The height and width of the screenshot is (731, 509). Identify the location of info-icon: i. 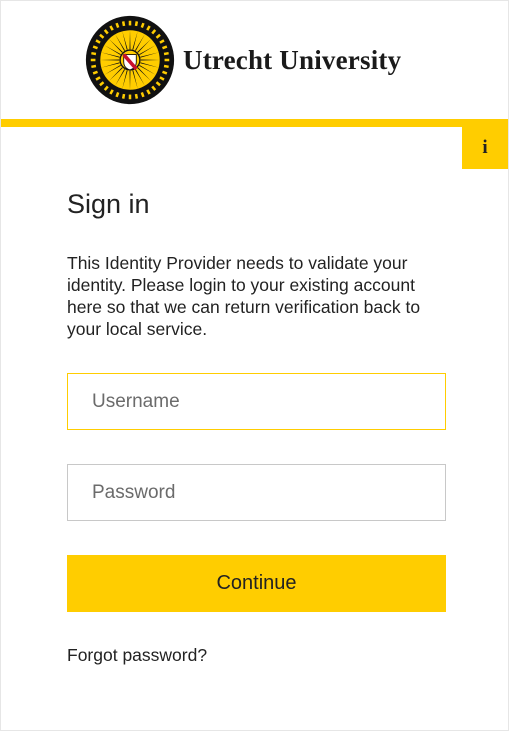
(485, 147).